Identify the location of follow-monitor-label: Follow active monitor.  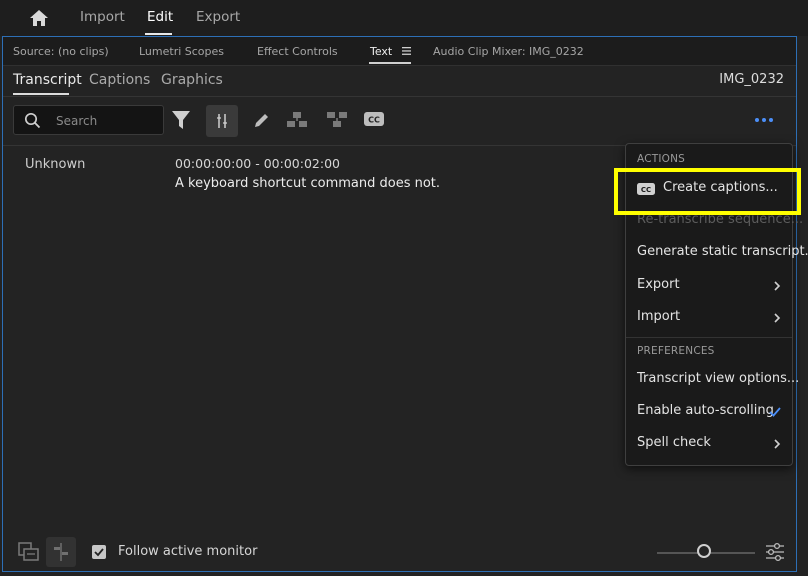
(188, 551).